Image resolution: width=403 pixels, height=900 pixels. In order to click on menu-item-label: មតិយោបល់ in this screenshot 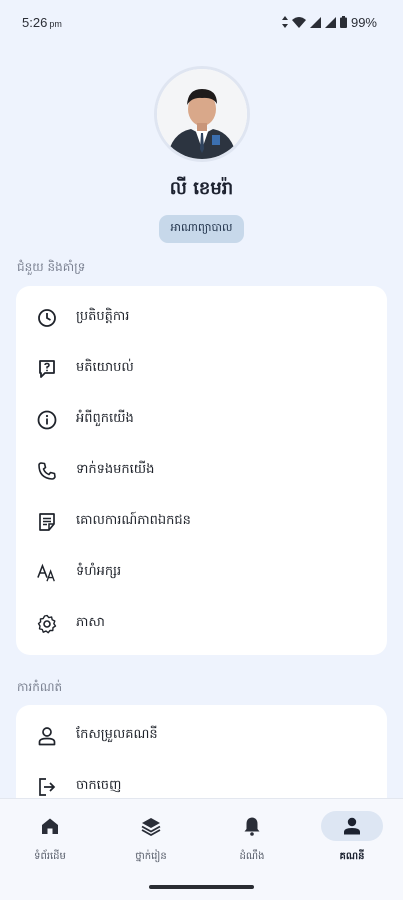, I will do `click(105, 367)`.